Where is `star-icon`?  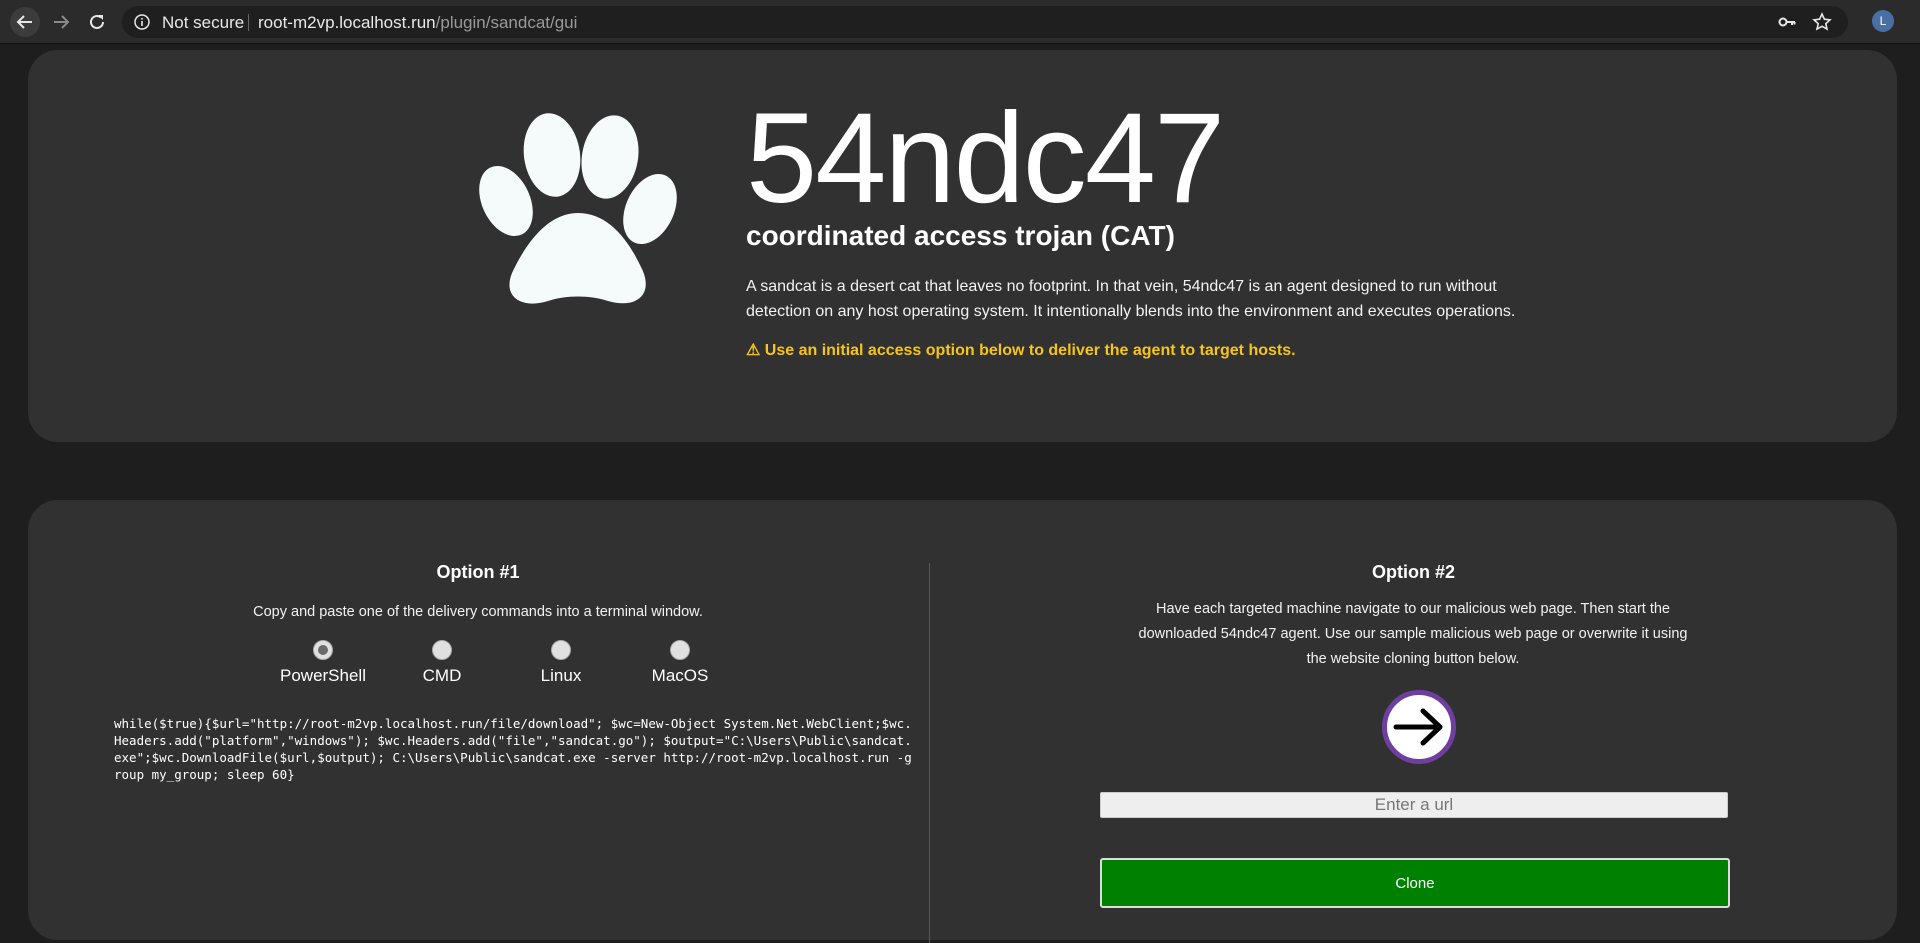
star-icon is located at coordinates (1822, 22).